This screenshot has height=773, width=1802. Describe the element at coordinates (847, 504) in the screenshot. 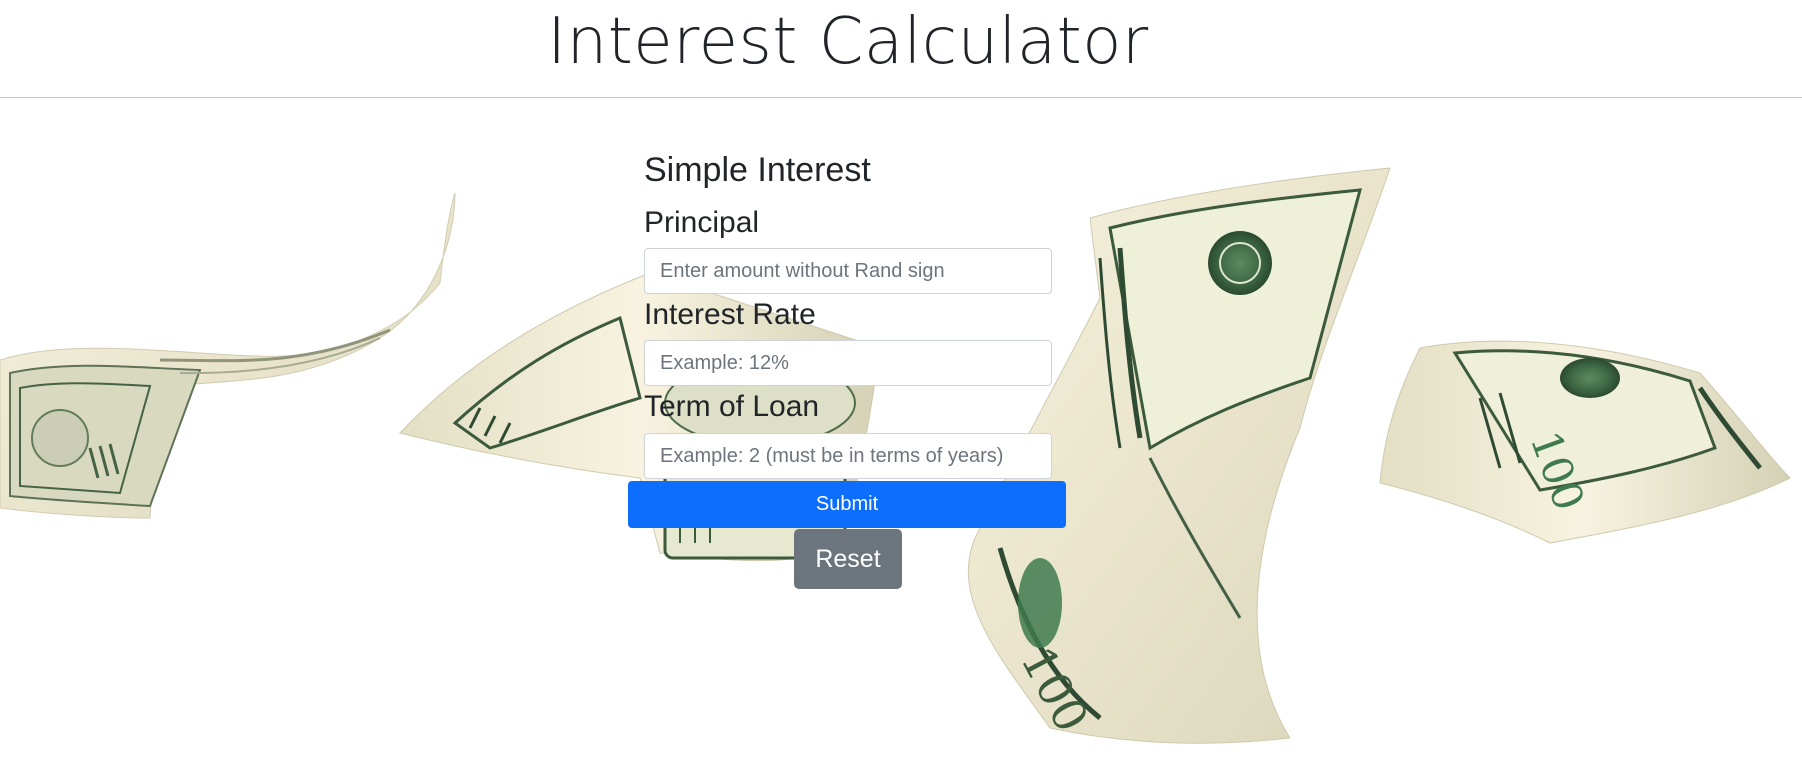

I see `submit-button: Submit` at that location.